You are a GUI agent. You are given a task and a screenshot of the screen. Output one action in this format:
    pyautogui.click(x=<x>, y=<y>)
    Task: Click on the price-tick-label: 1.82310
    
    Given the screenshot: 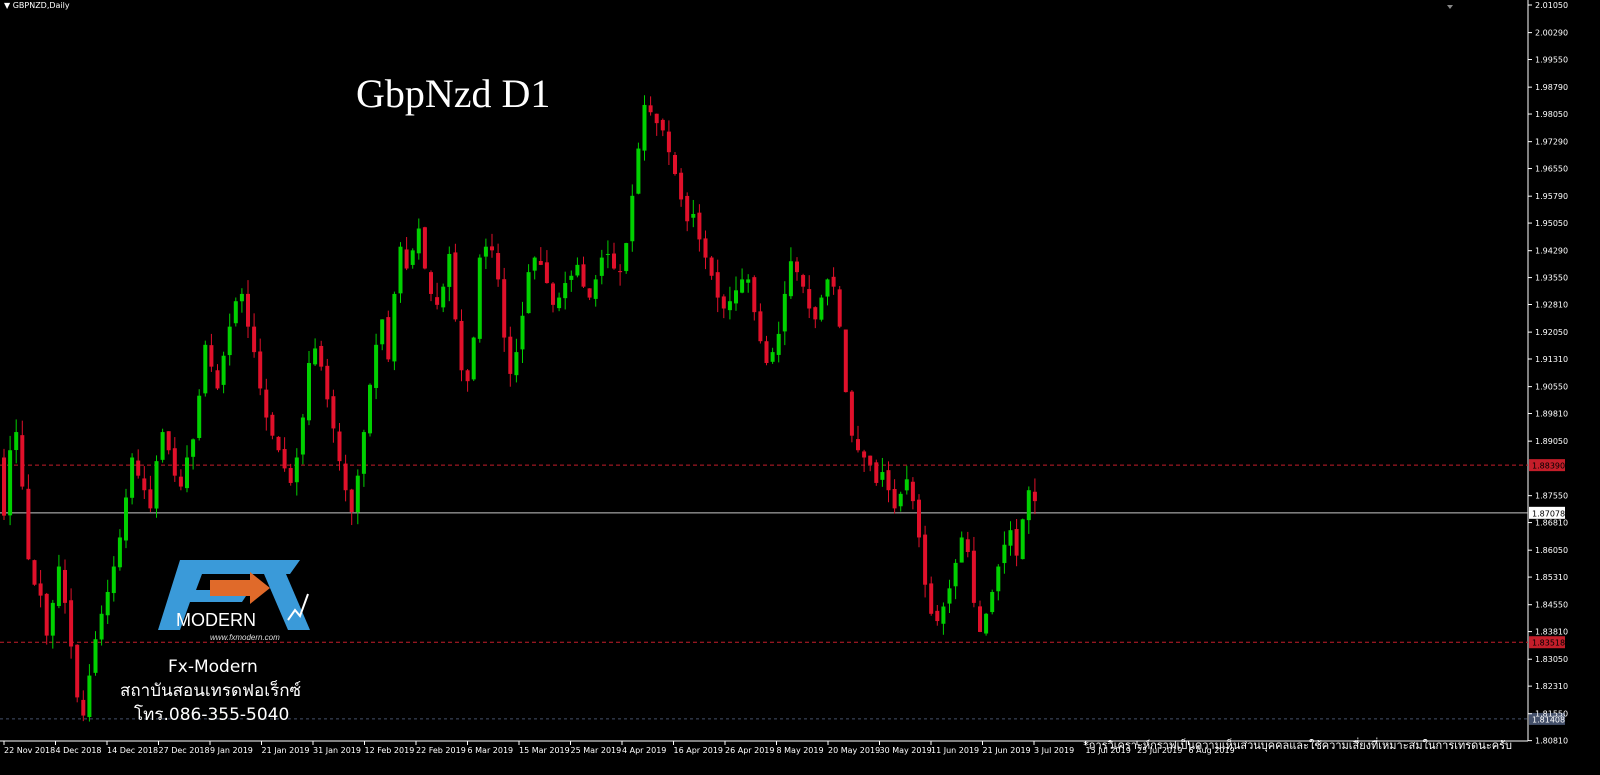 What is the action you would take?
    pyautogui.click(x=1551, y=686)
    